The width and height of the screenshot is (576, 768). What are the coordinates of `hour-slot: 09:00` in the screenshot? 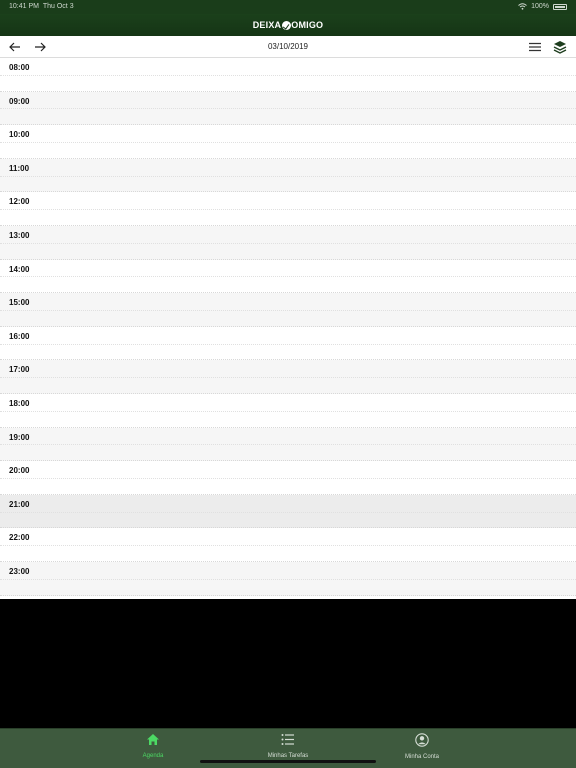 It's located at (288, 108).